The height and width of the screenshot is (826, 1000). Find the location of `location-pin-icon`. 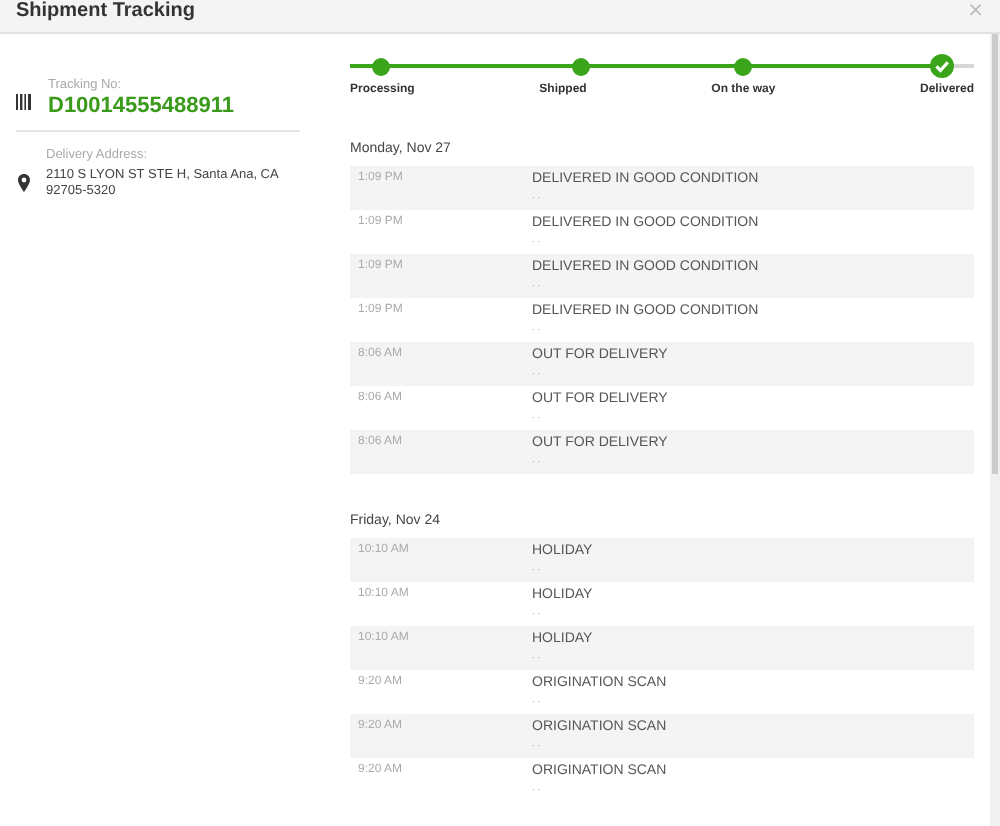

location-pin-icon is located at coordinates (24, 183).